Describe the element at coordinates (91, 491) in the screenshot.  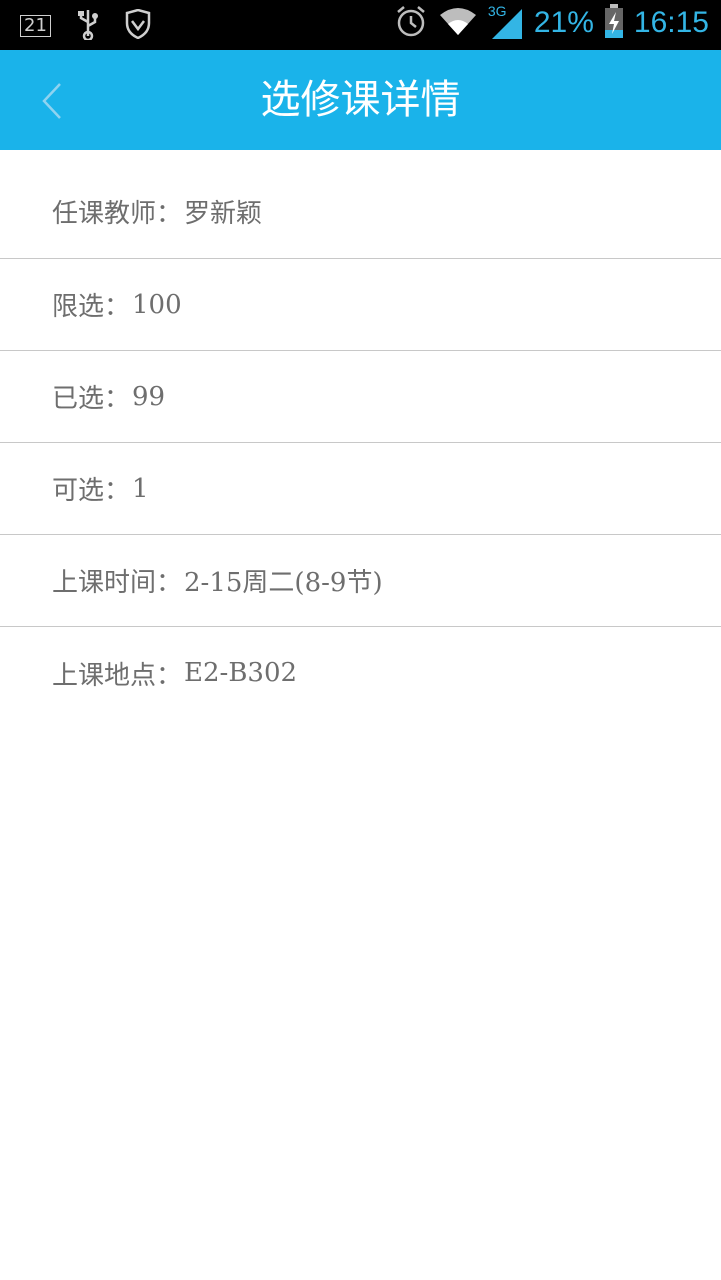
I see `available-label: 可选：` at that location.